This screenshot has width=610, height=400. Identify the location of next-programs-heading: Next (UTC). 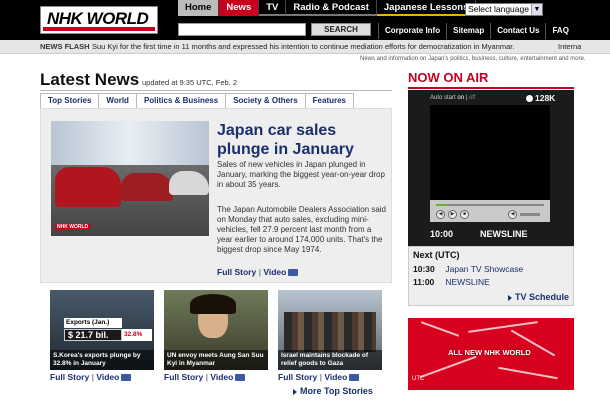
(436, 255).